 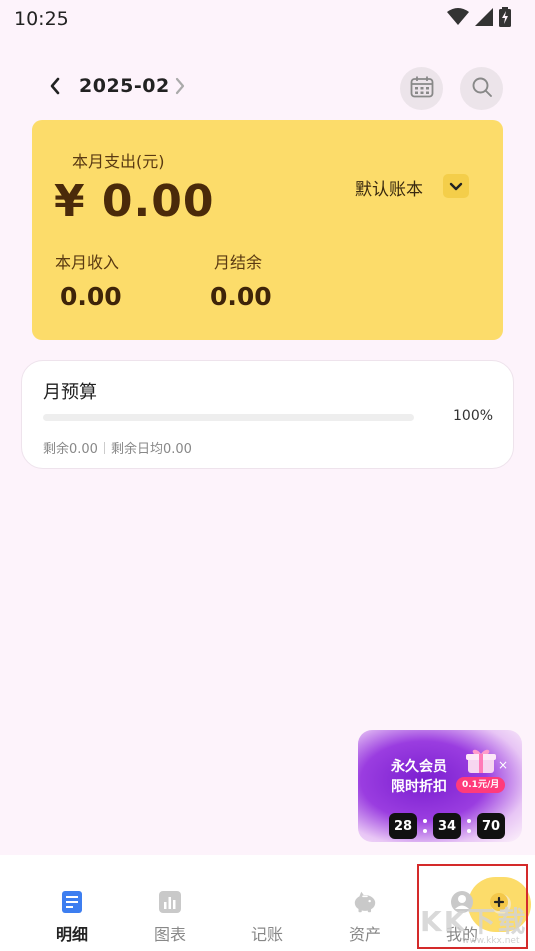 I want to click on promo-countdown: 28 34 70, so click(x=447, y=826).